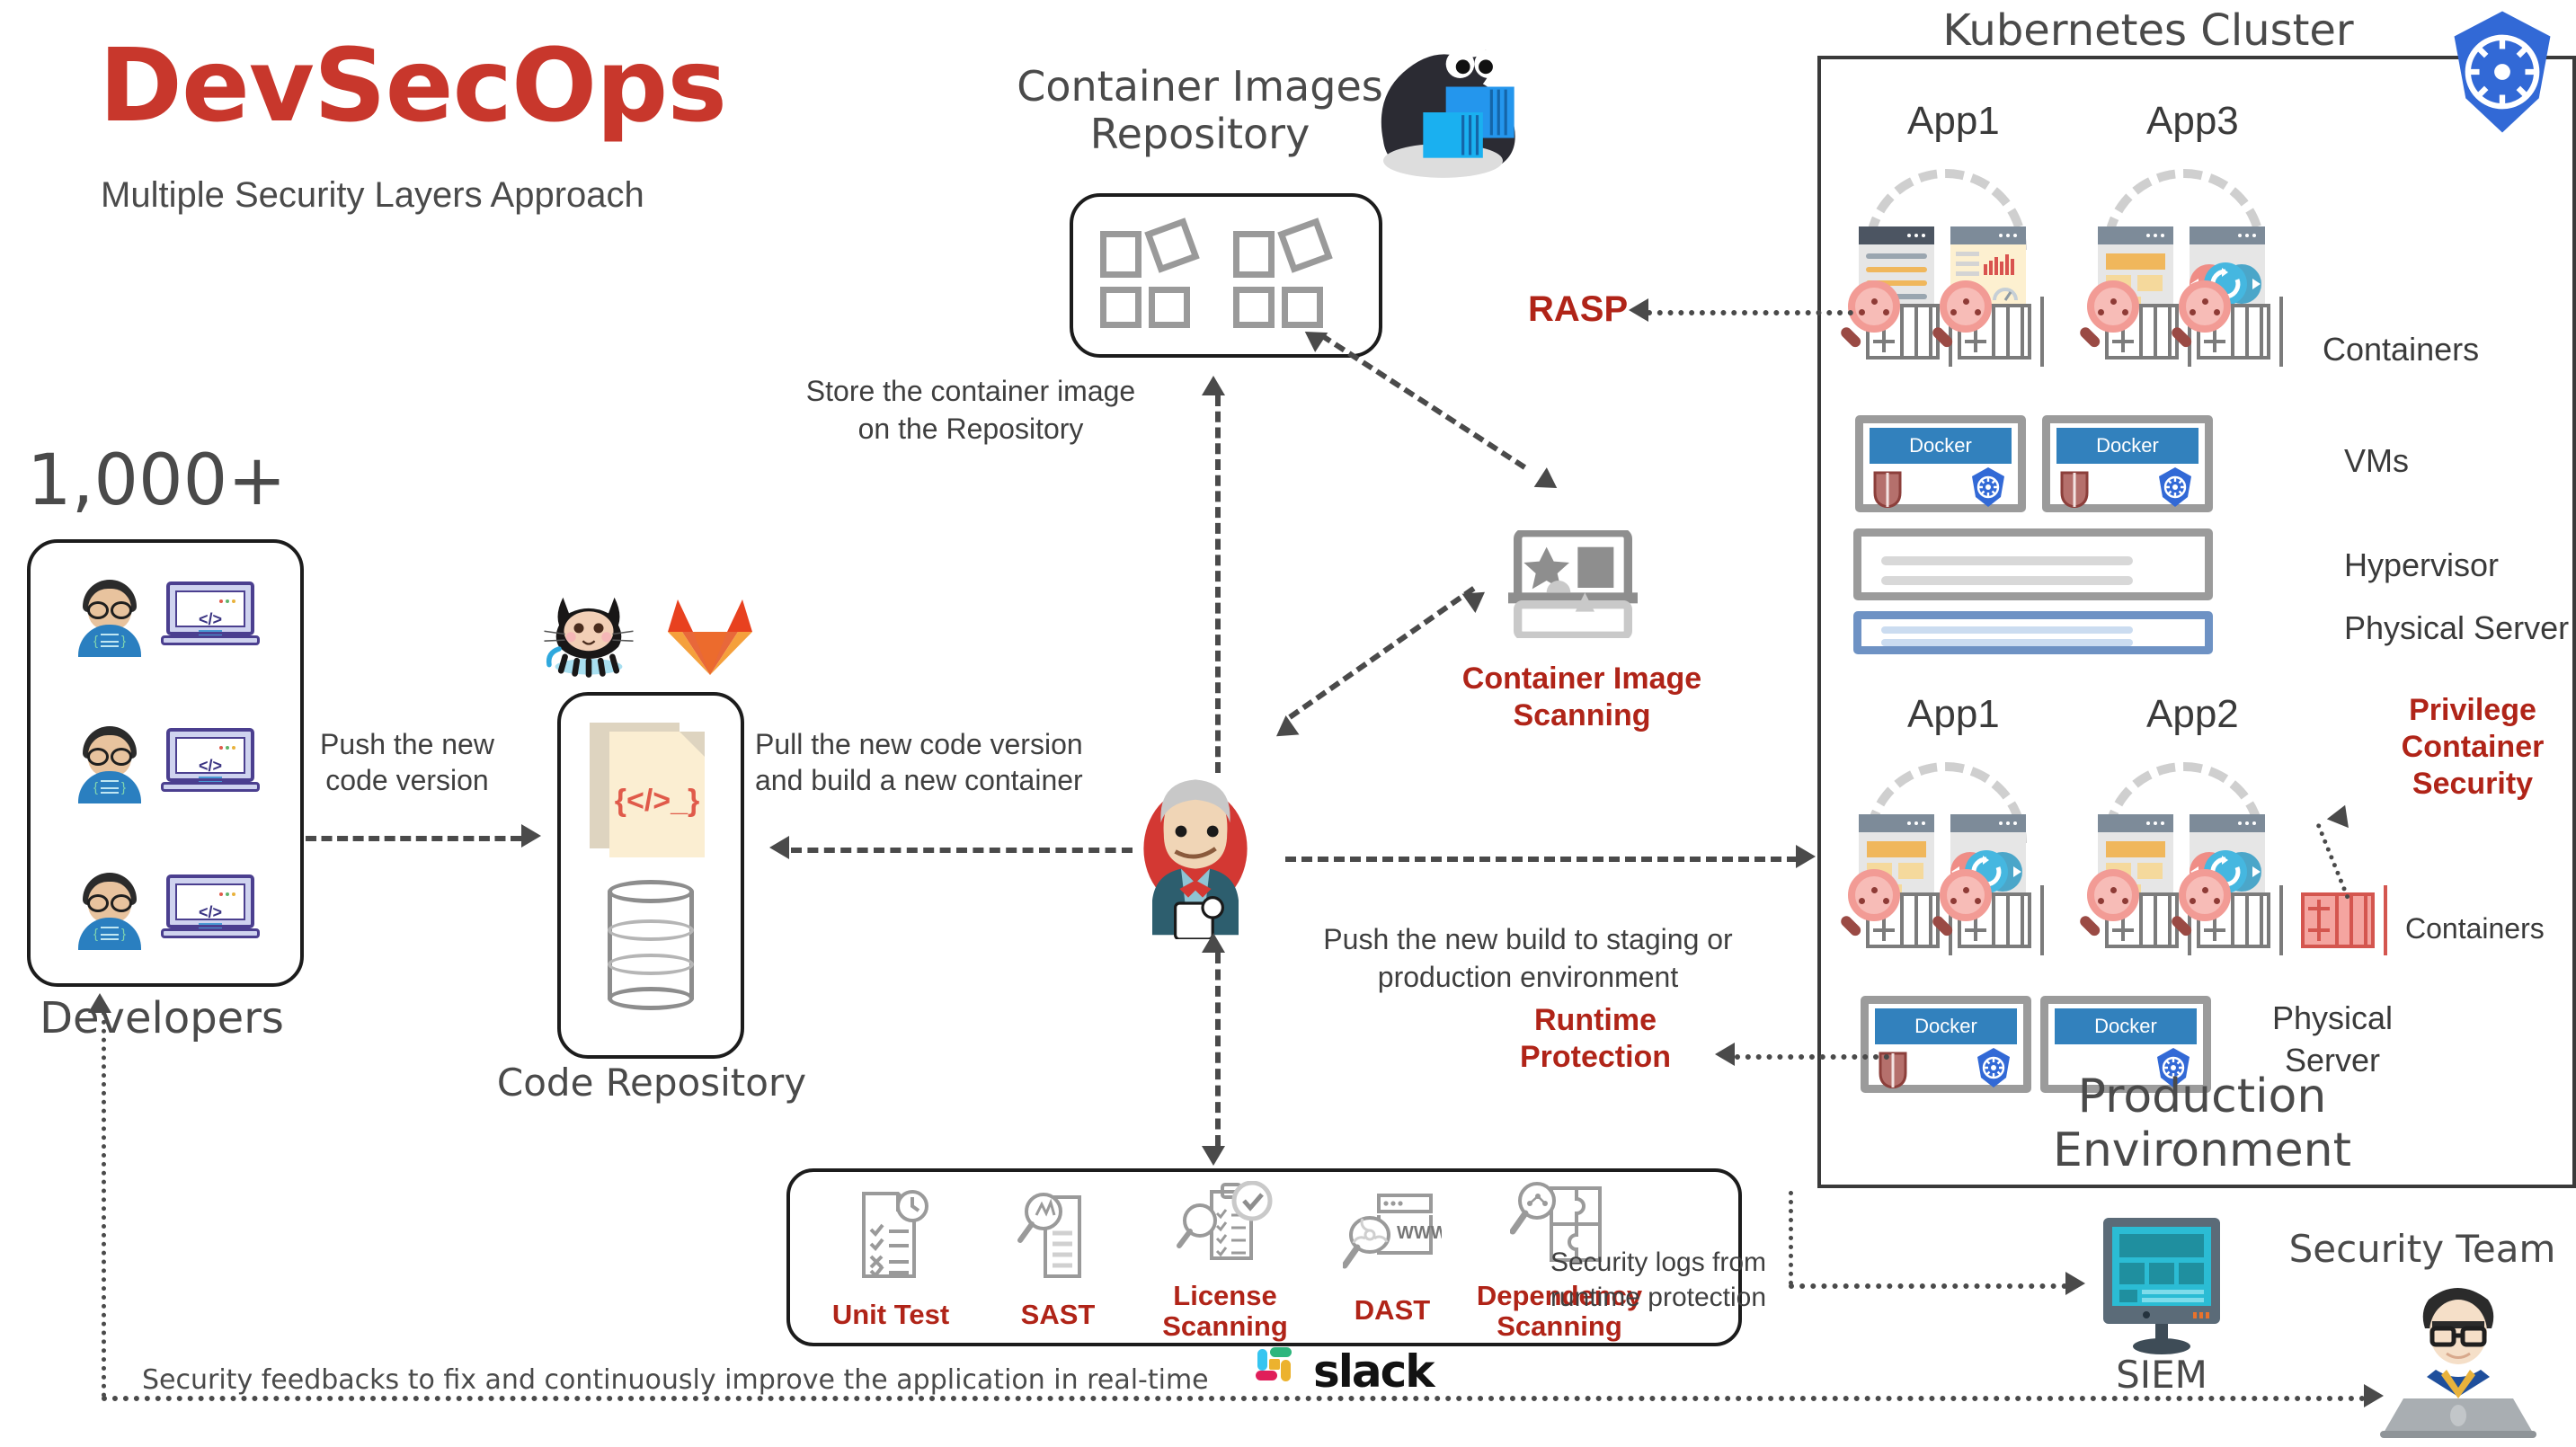 The height and width of the screenshot is (1447, 2576). What do you see at coordinates (1213, 385) in the screenshot?
I see `store-image-arrowhead` at bounding box center [1213, 385].